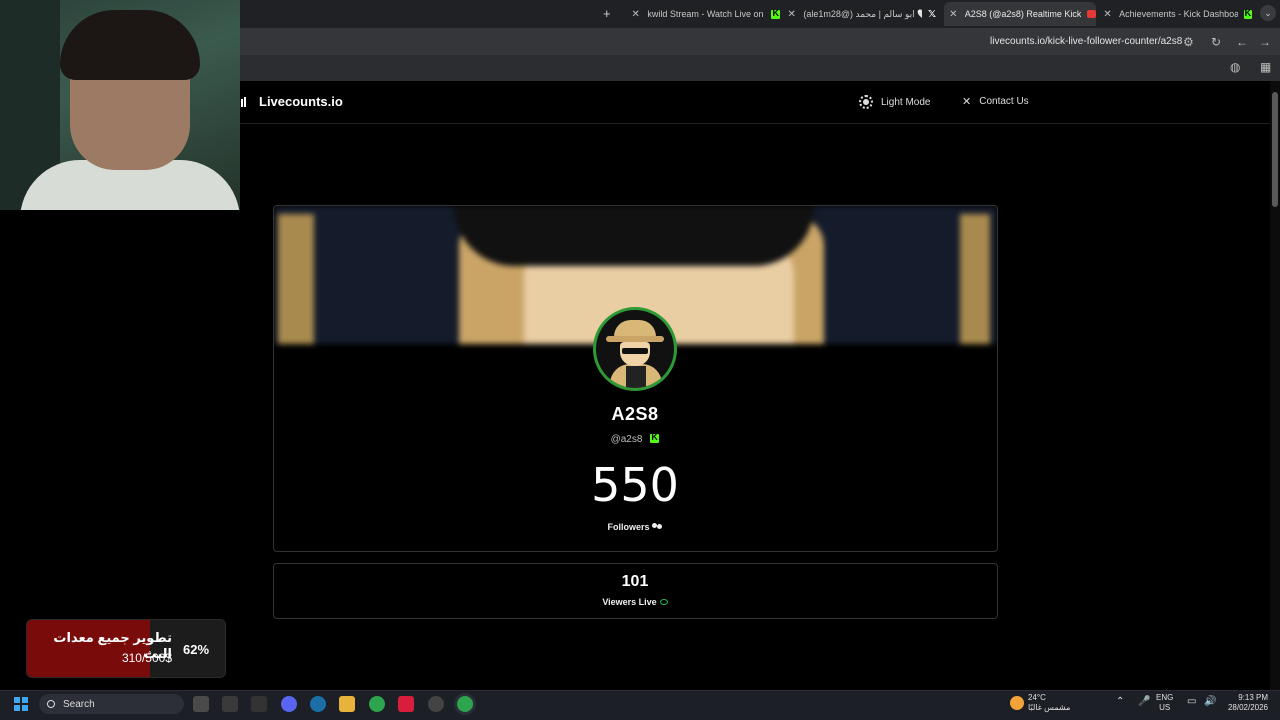 The height and width of the screenshot is (720, 1280). I want to click on site-header, so click(755, 102).